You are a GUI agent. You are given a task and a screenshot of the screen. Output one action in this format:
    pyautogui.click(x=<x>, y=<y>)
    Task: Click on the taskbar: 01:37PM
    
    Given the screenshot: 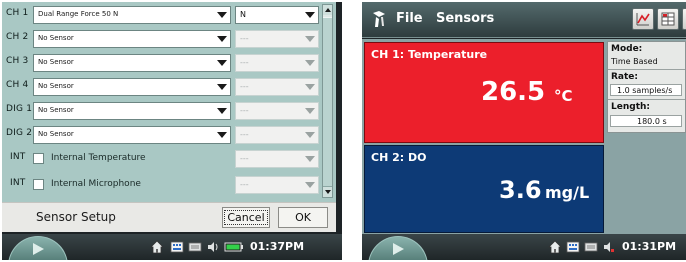 What is the action you would take?
    pyautogui.click(x=172, y=247)
    